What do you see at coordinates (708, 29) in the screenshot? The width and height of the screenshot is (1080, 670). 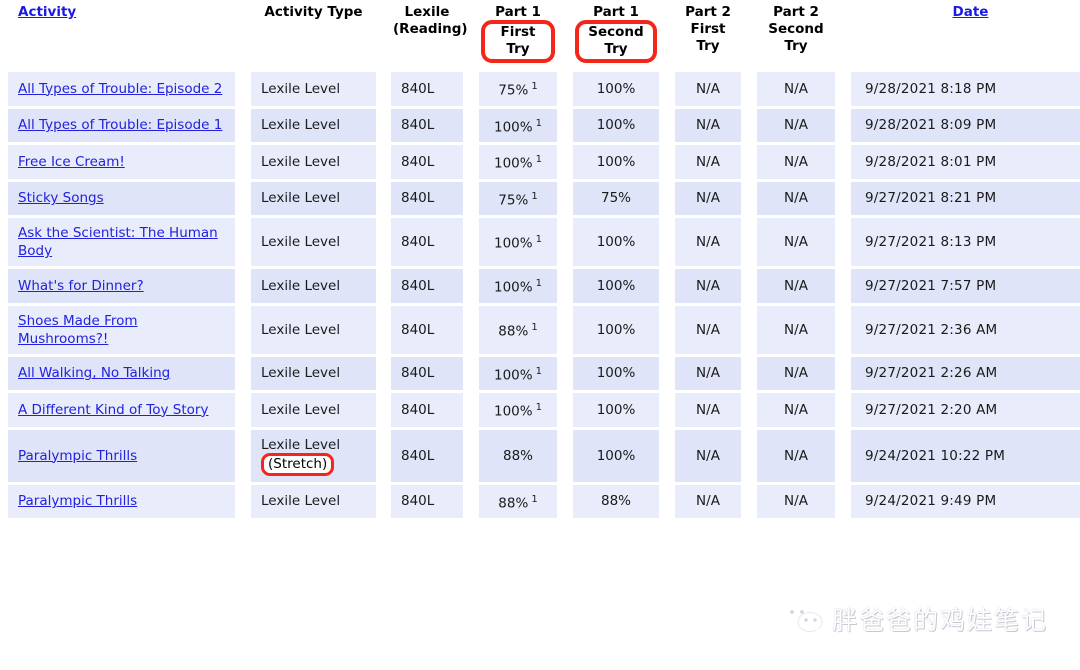 I see `header-part2-first-line2: First` at bounding box center [708, 29].